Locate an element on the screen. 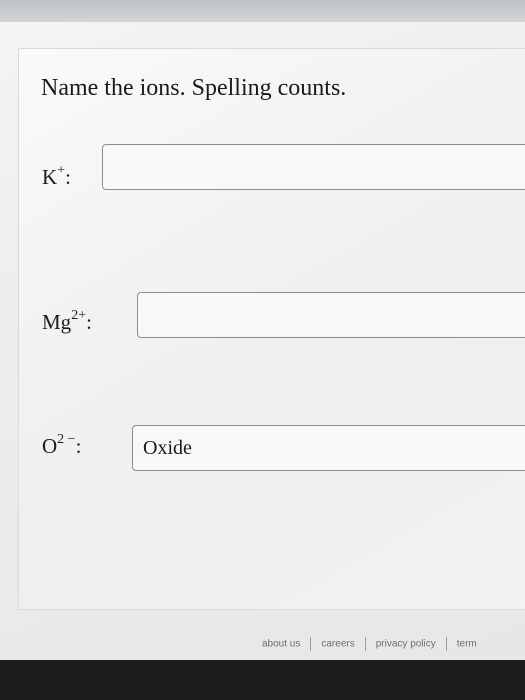  top-strip is located at coordinates (262, 12).